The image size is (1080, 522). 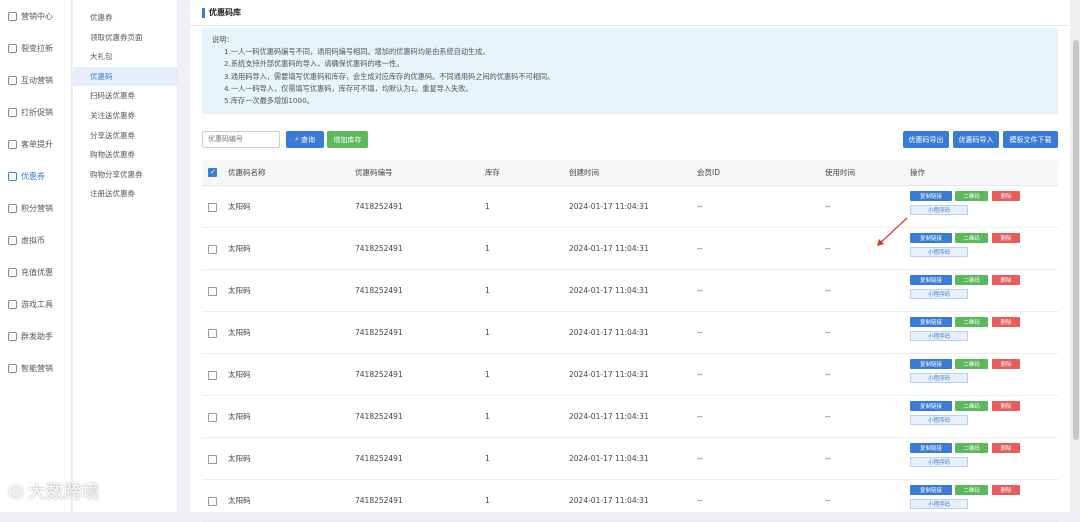 I want to click on sidebar-item: 积分营销, so click(x=35, y=208).